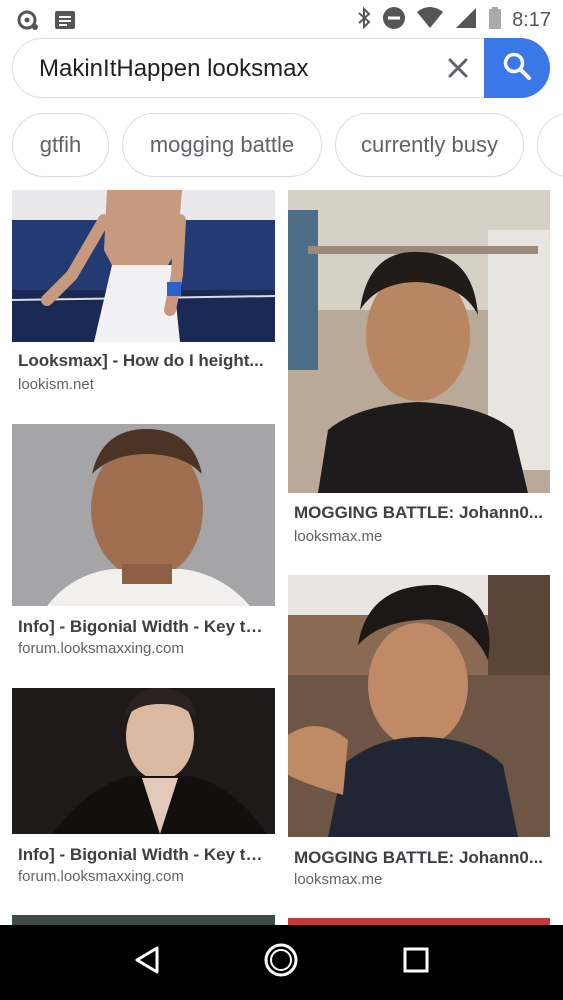 This screenshot has width=563, height=1000. I want to click on recents-button, so click(416, 963).